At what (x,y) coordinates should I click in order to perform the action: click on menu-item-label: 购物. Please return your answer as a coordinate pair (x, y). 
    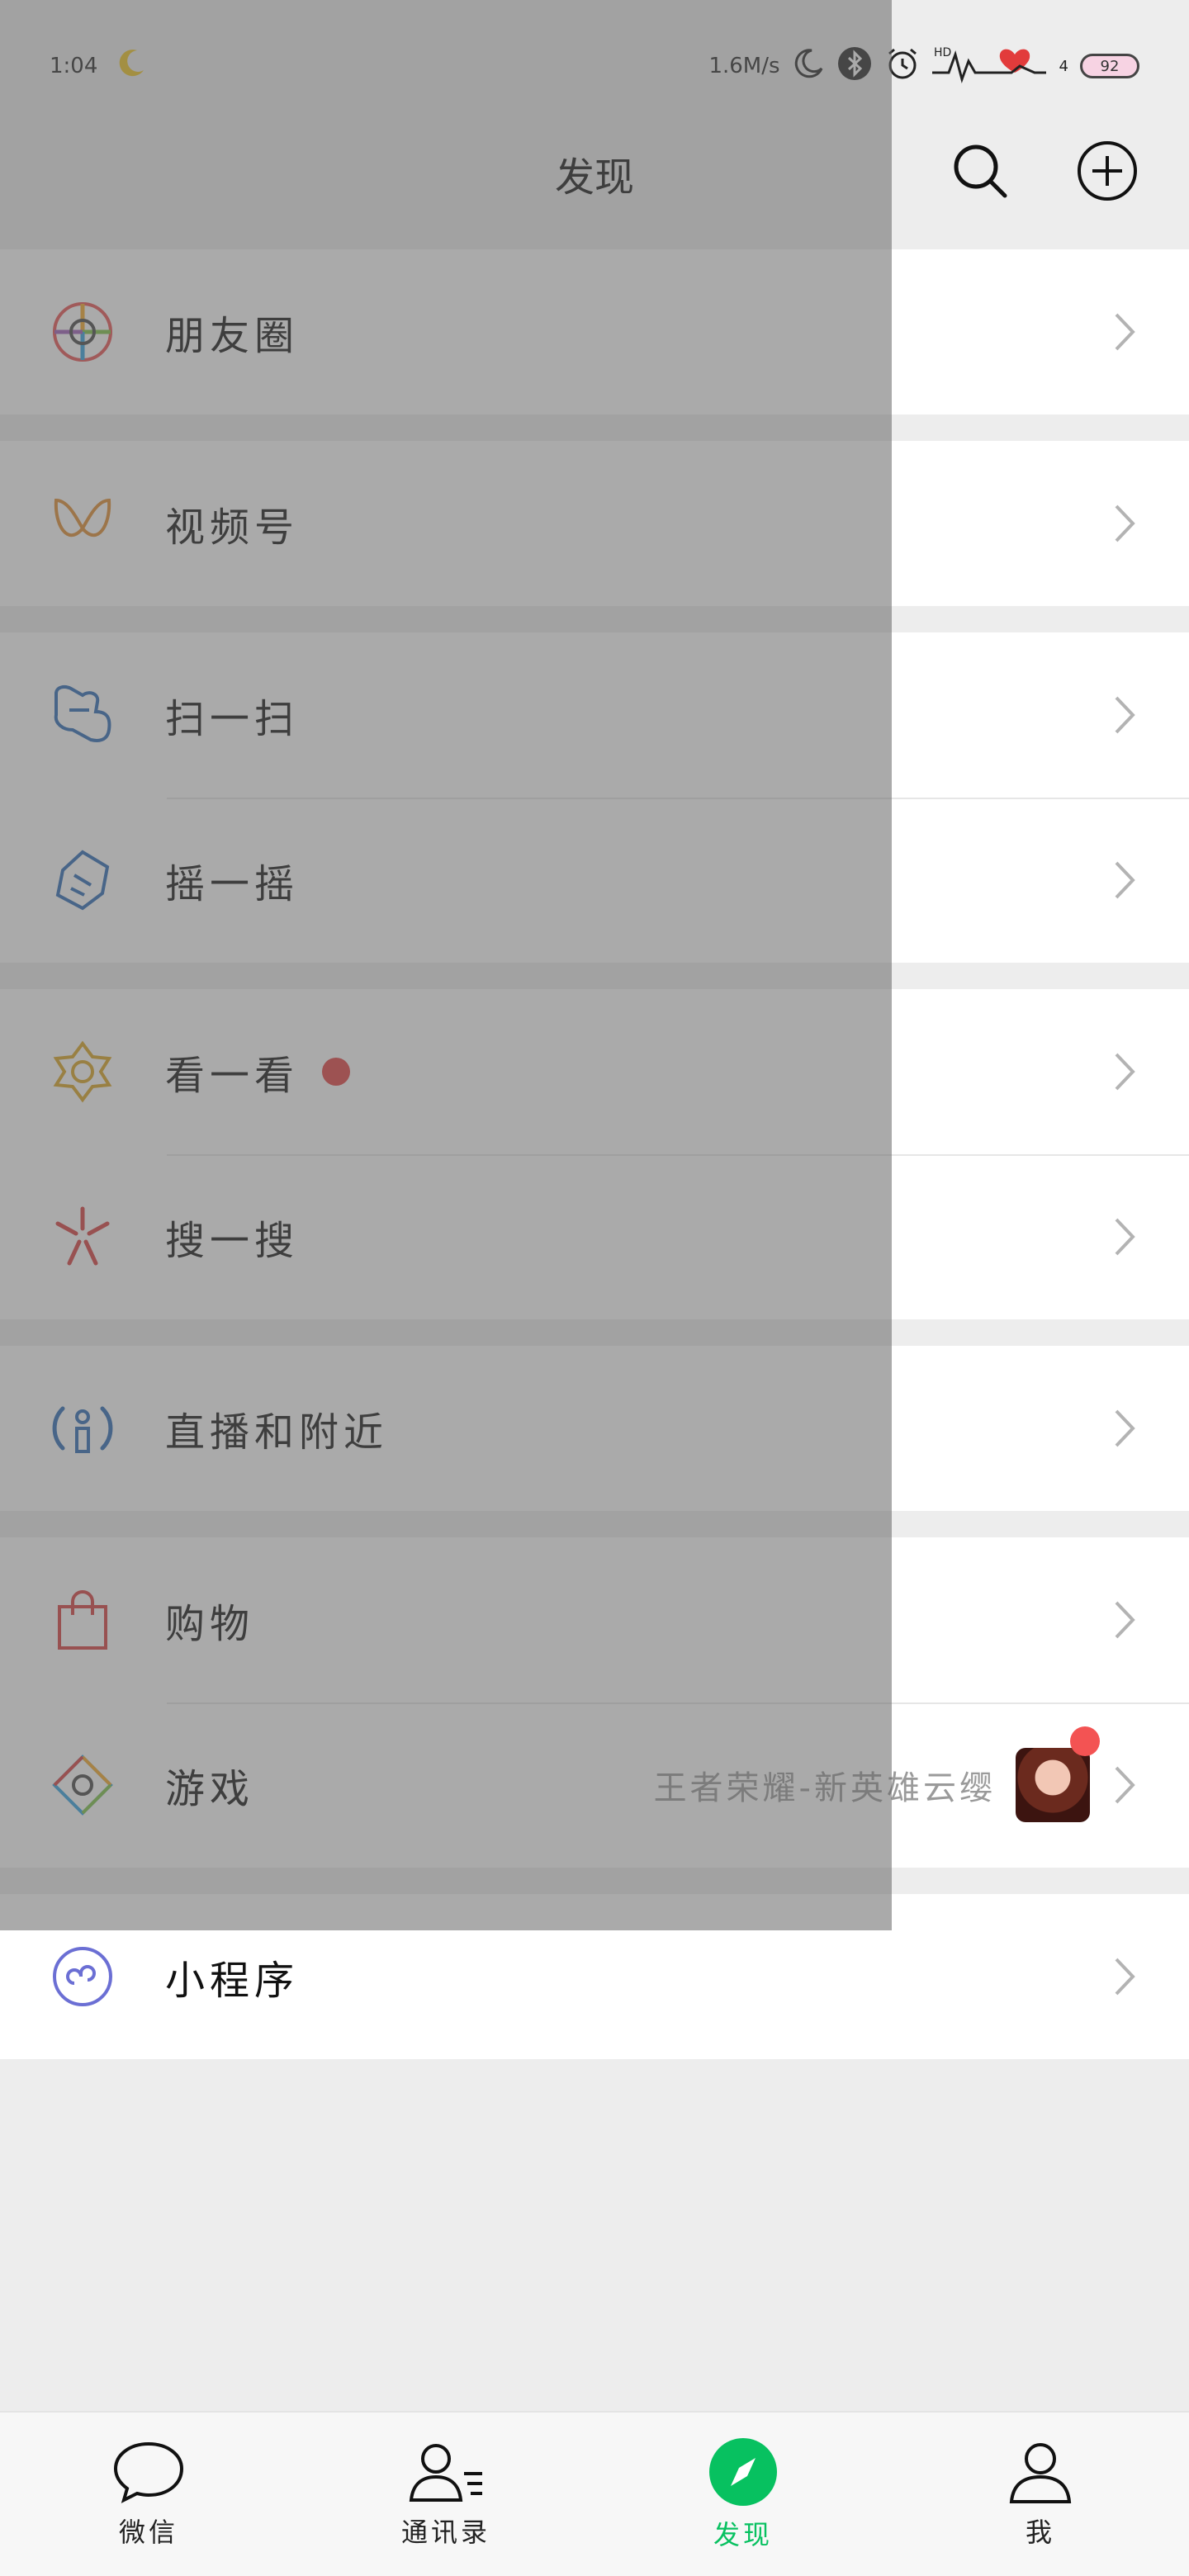
    Looking at the image, I should click on (210, 1624).